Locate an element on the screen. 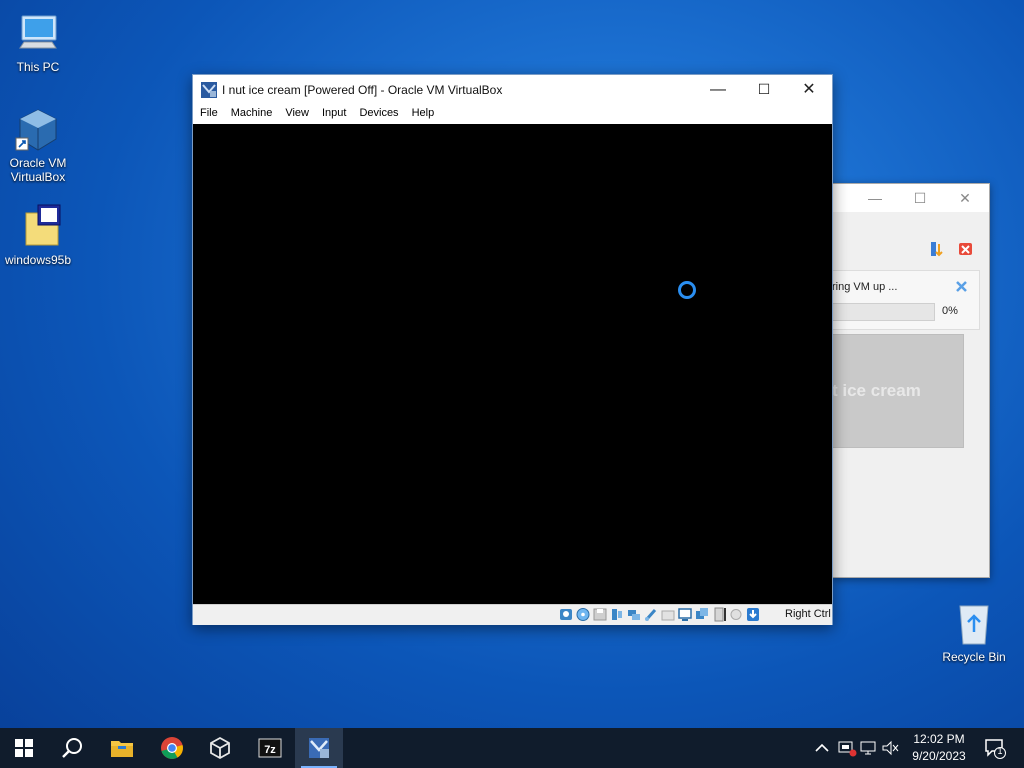 The image size is (1024, 768). host-key-icon is located at coordinates (753, 614).